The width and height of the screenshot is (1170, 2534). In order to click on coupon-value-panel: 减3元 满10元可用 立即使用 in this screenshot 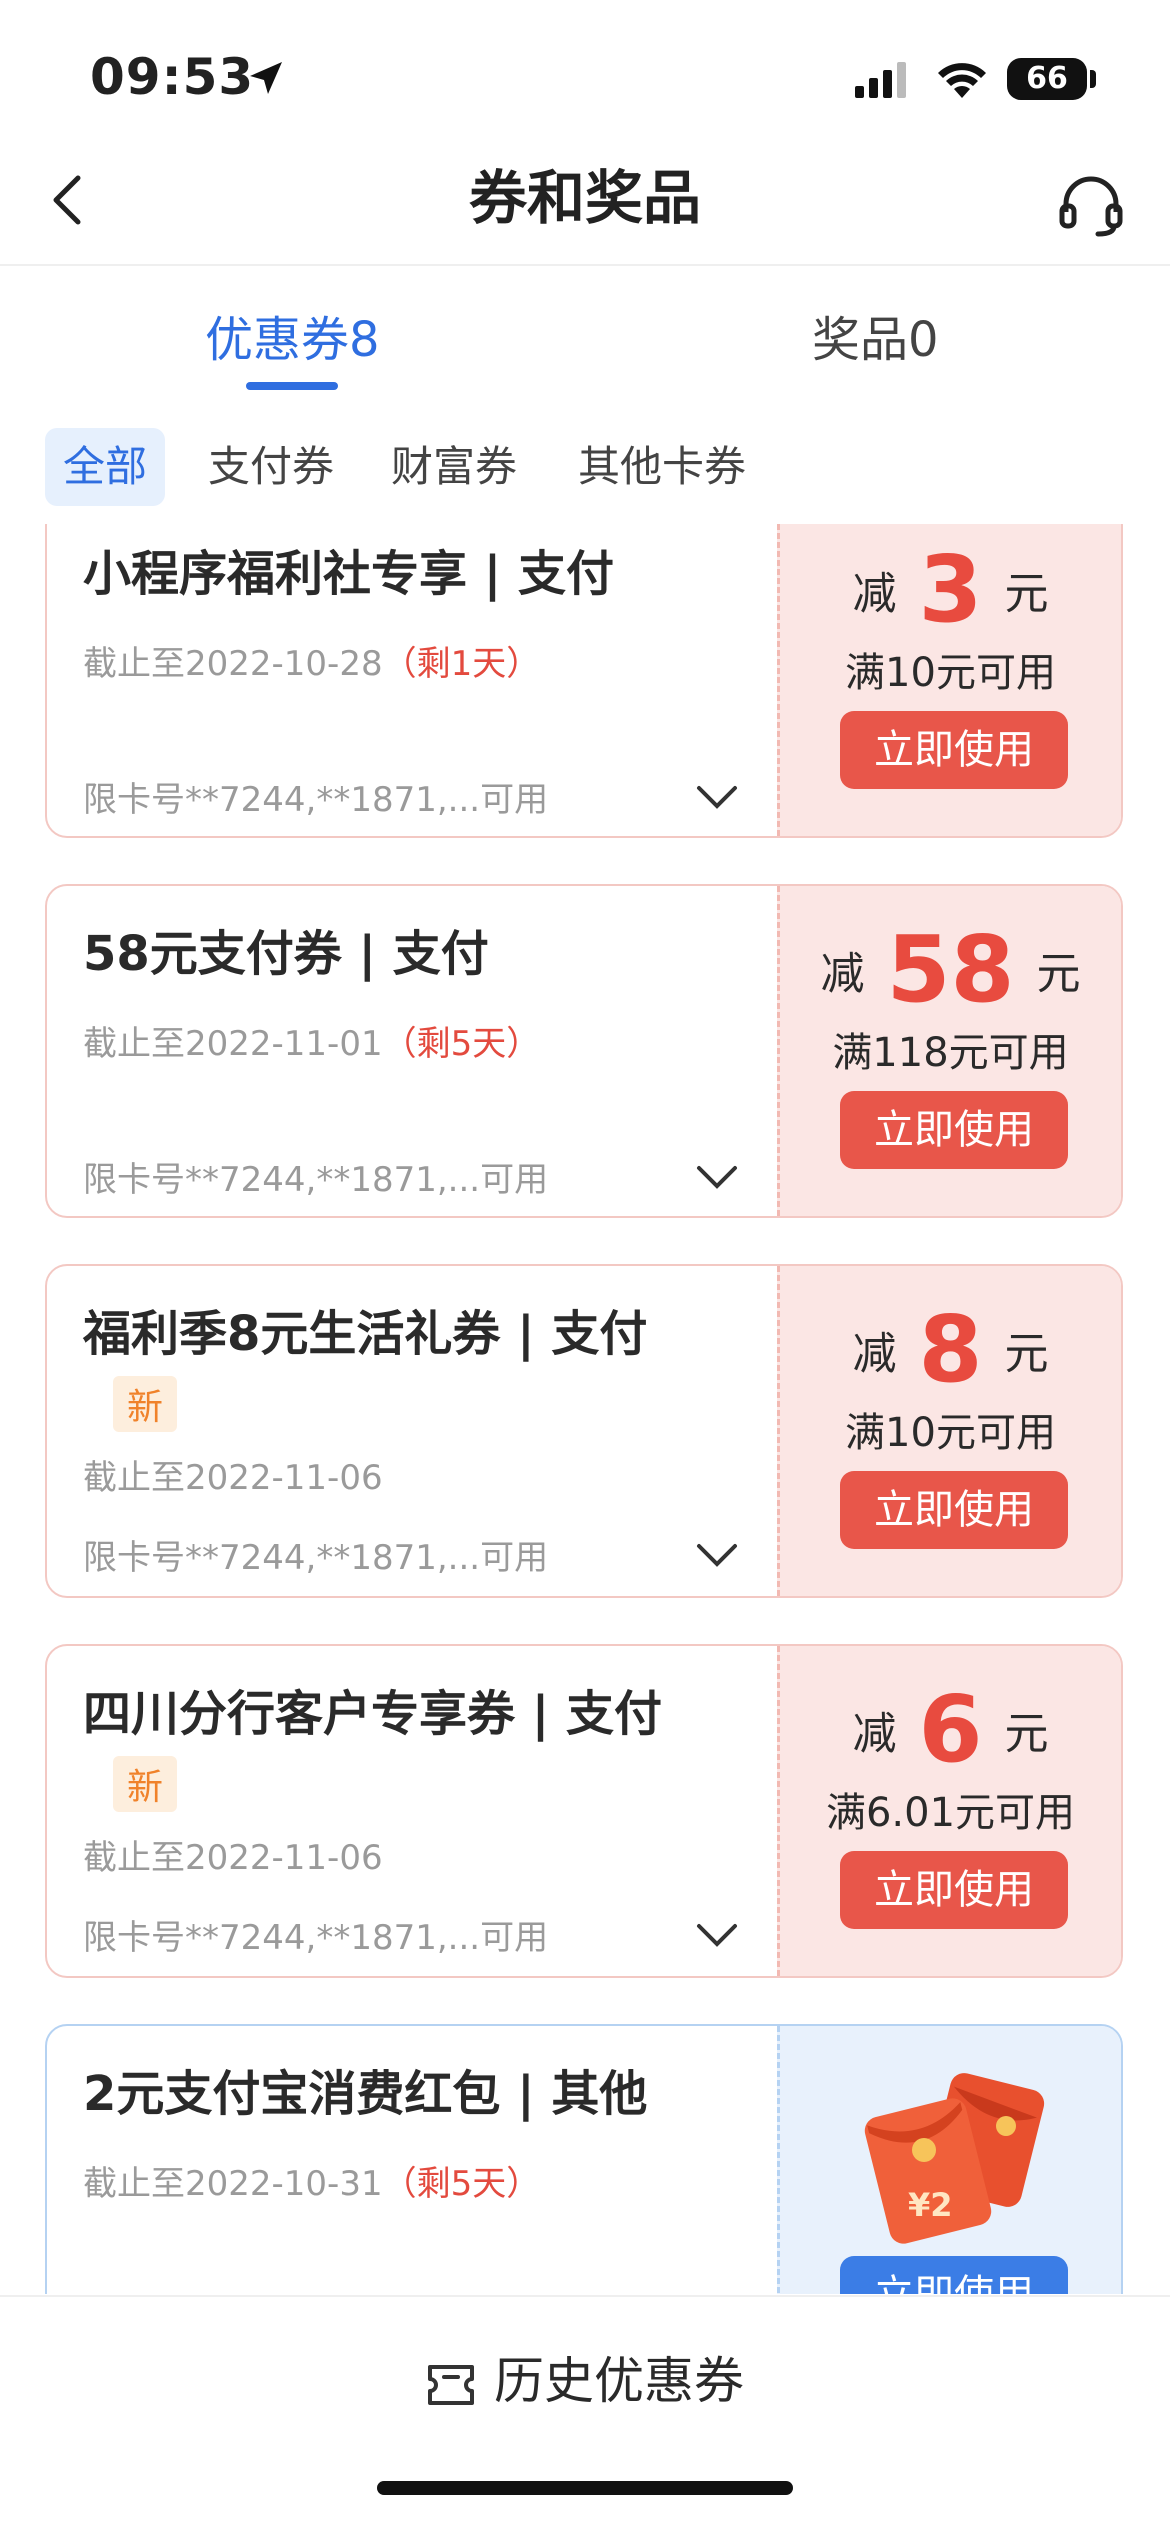, I will do `click(949, 680)`.